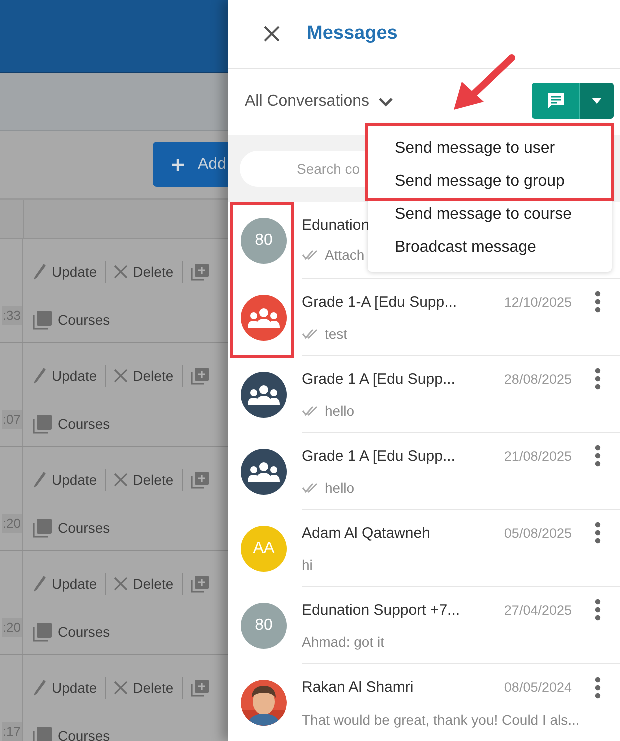 Image resolution: width=620 pixels, height=741 pixels. What do you see at coordinates (366, 533) in the screenshot?
I see `conversation-name: Adam Al Qatawneh` at bounding box center [366, 533].